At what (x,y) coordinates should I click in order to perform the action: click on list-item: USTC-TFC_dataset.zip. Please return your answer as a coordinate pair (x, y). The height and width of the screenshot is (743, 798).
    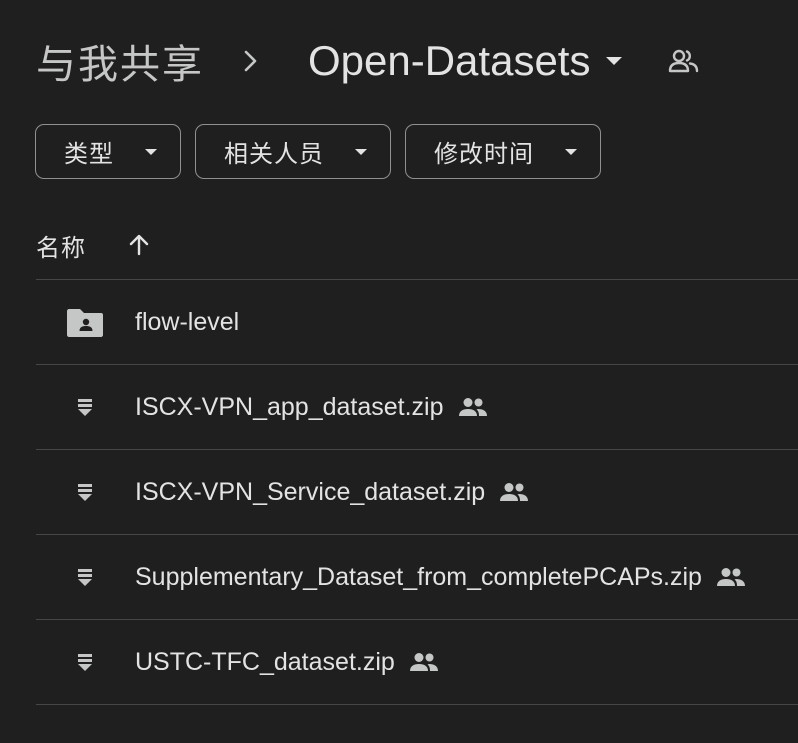
    Looking at the image, I should click on (417, 662).